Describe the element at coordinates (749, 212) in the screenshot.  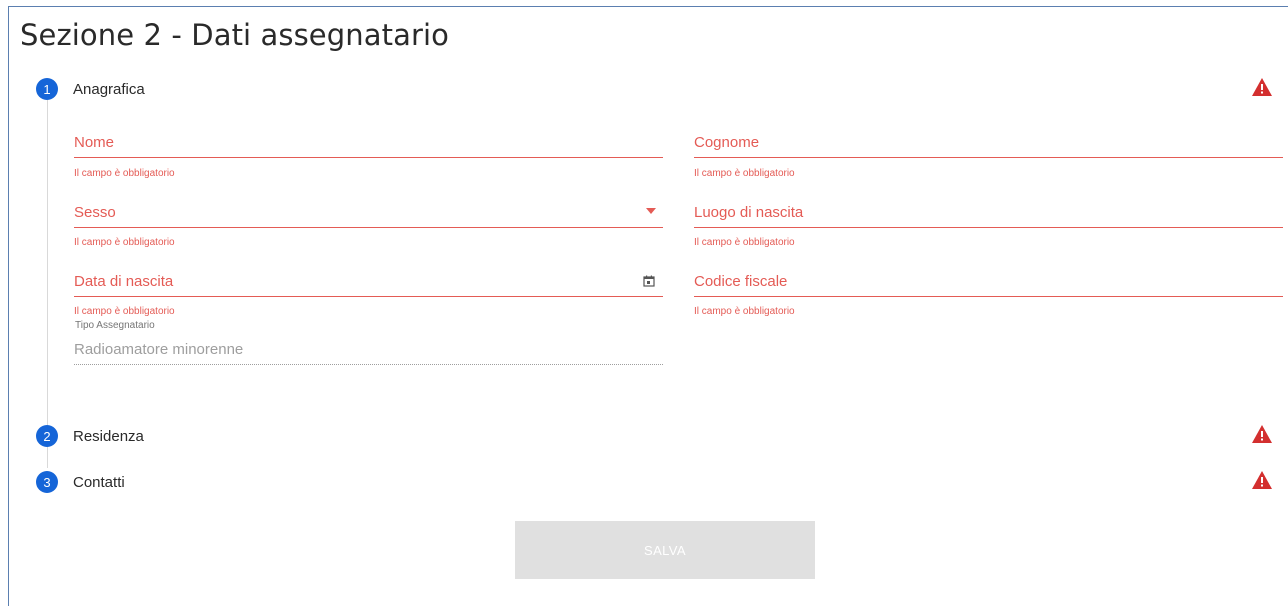
I see `luogo-nascita-label: Luogo di nascita` at that location.